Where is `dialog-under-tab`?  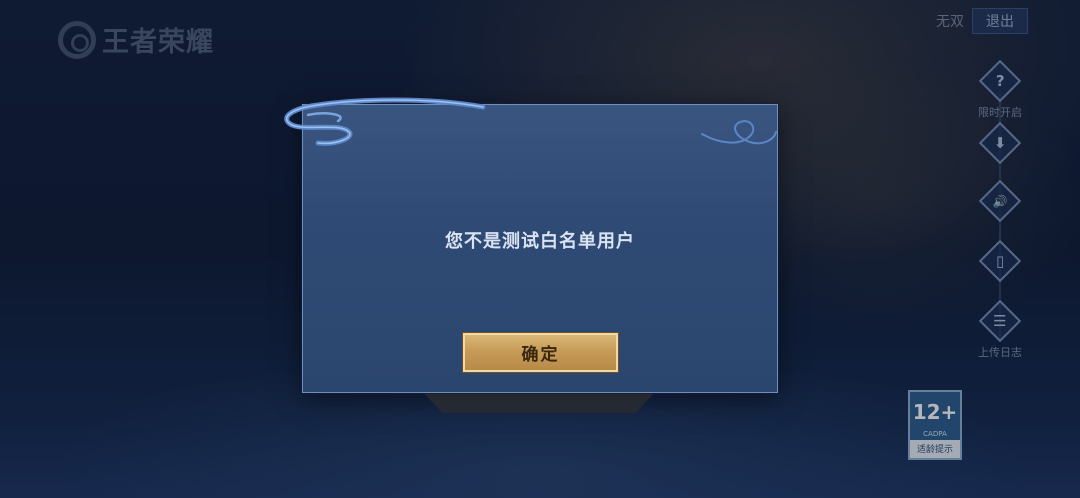
dialog-under-tab is located at coordinates (539, 403).